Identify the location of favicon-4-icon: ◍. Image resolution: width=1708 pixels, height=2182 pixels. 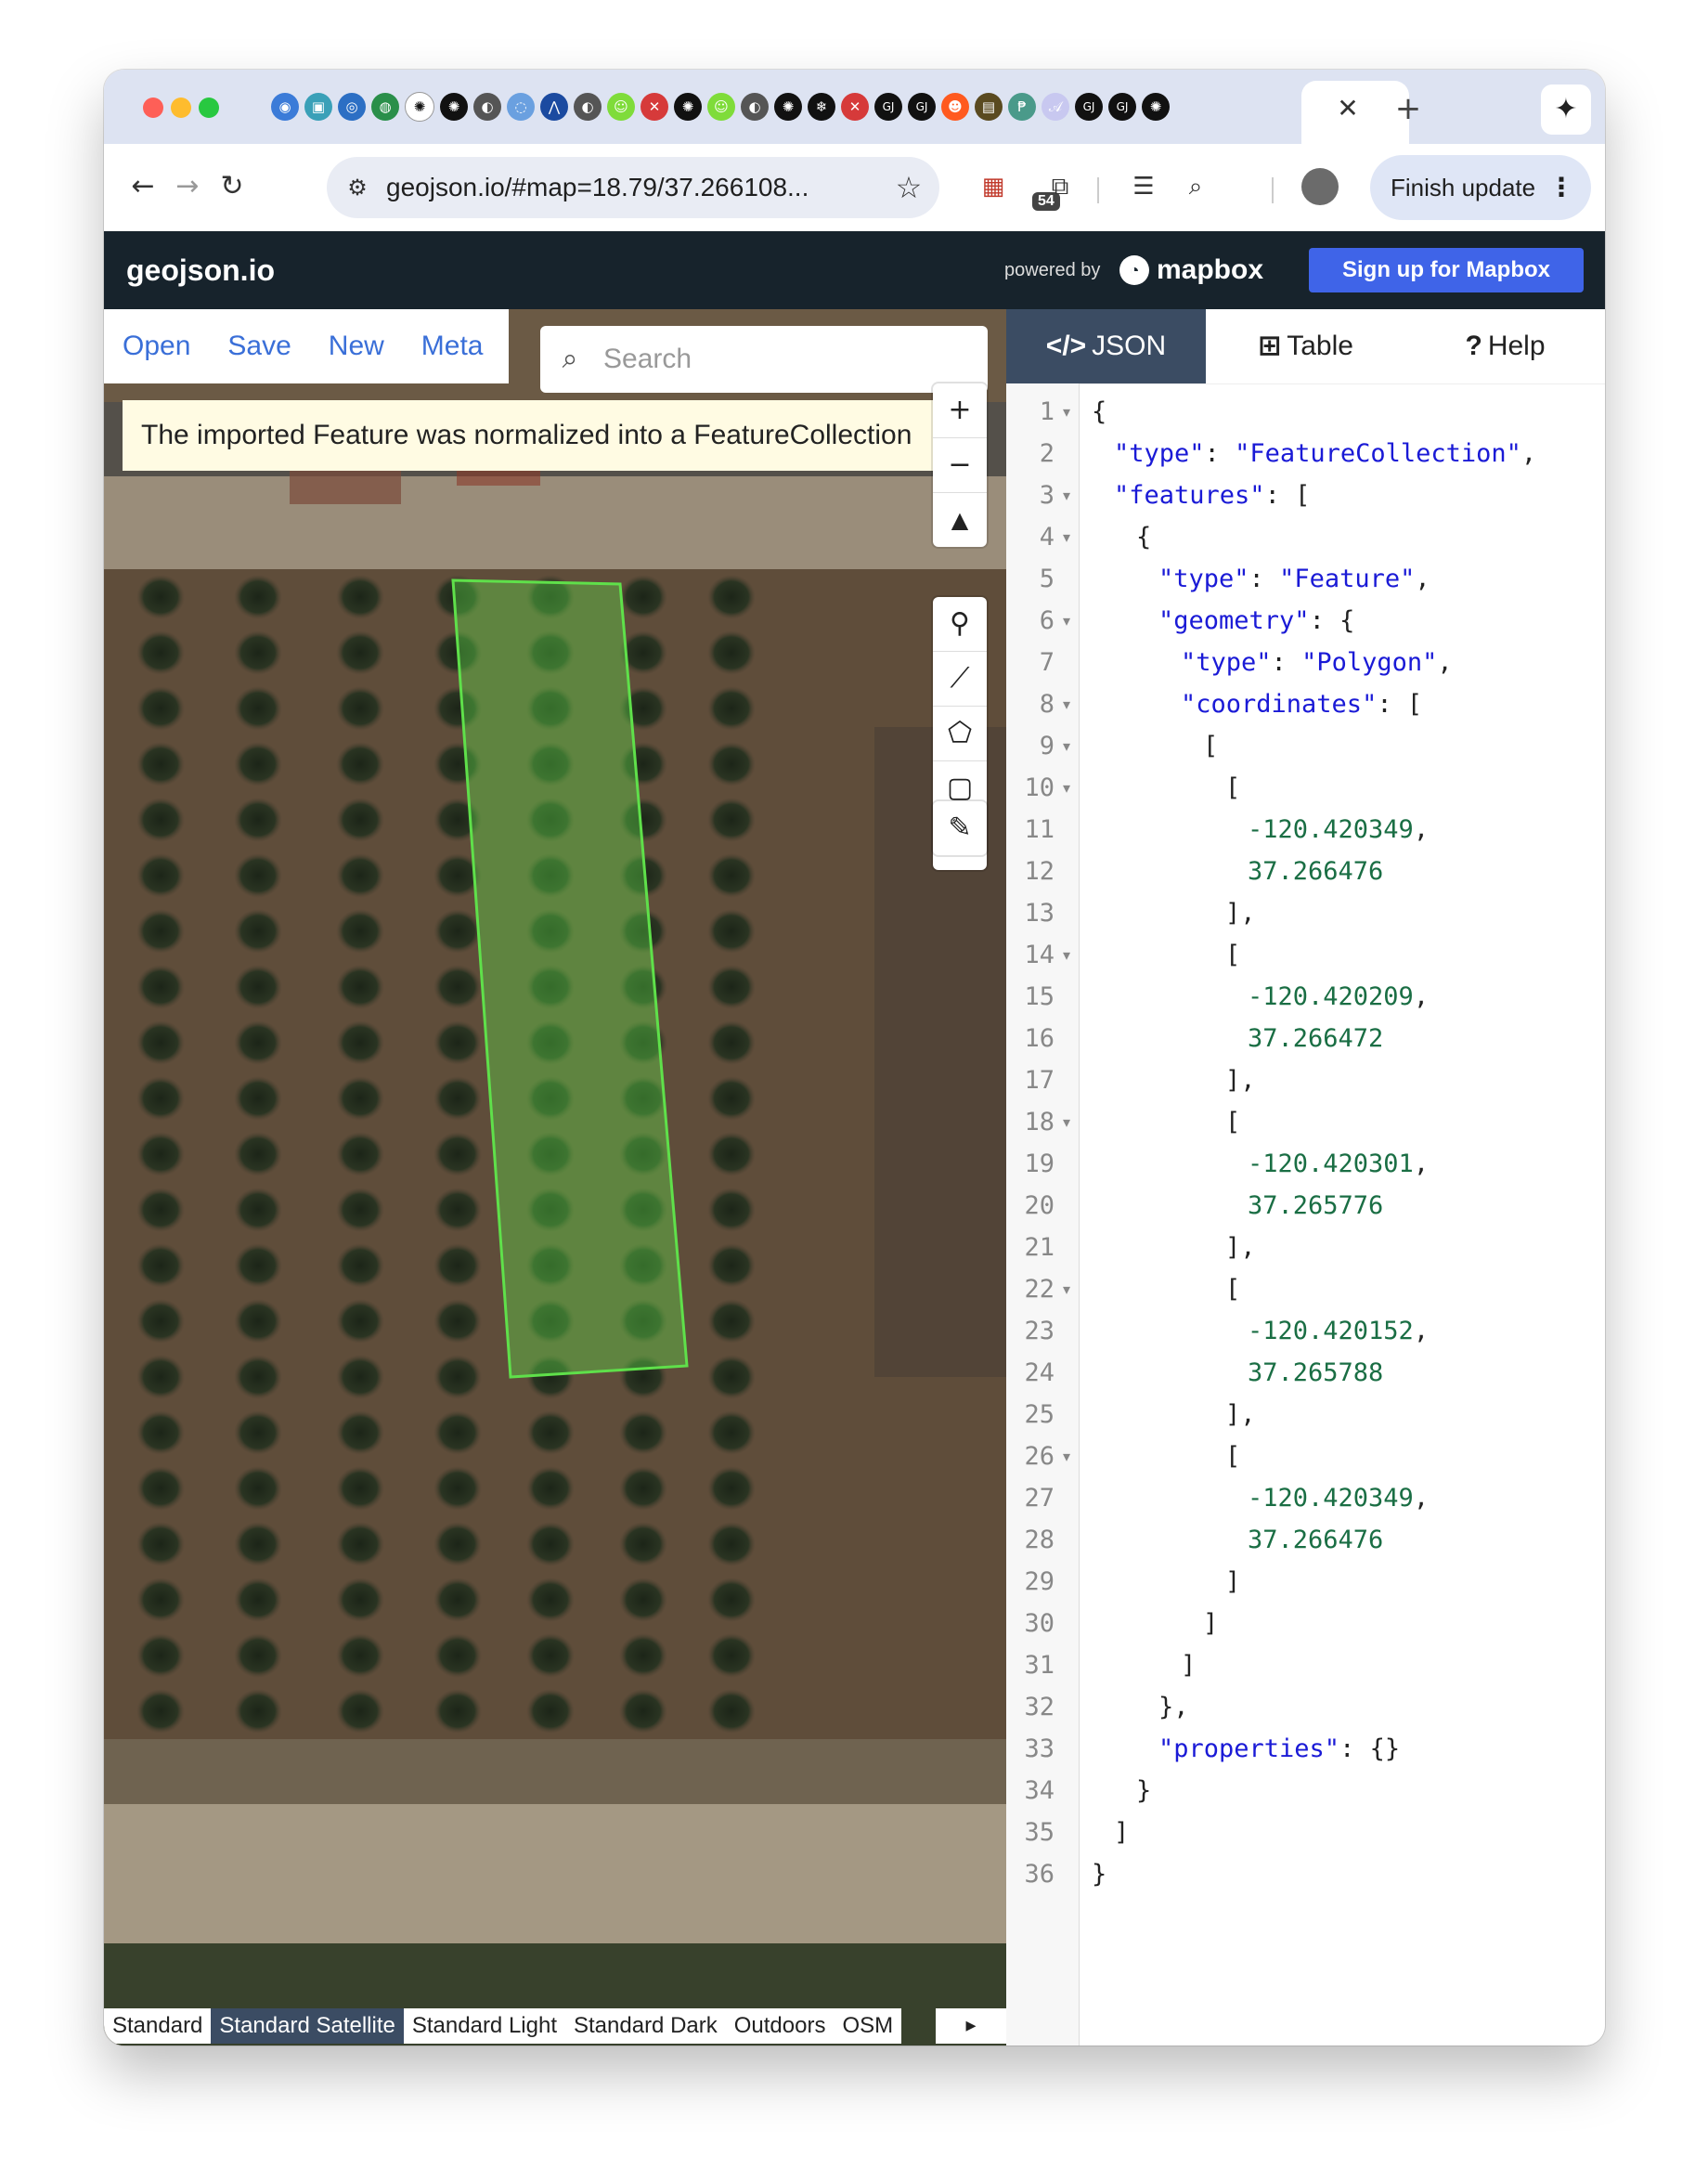
(385, 107).